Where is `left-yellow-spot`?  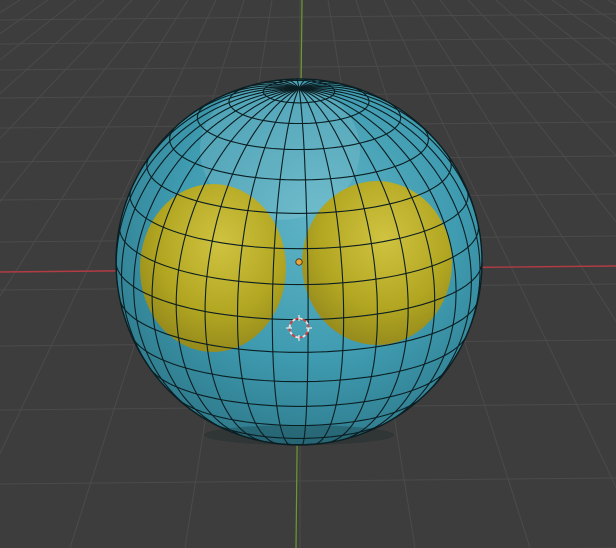
left-yellow-spot is located at coordinates (213, 268).